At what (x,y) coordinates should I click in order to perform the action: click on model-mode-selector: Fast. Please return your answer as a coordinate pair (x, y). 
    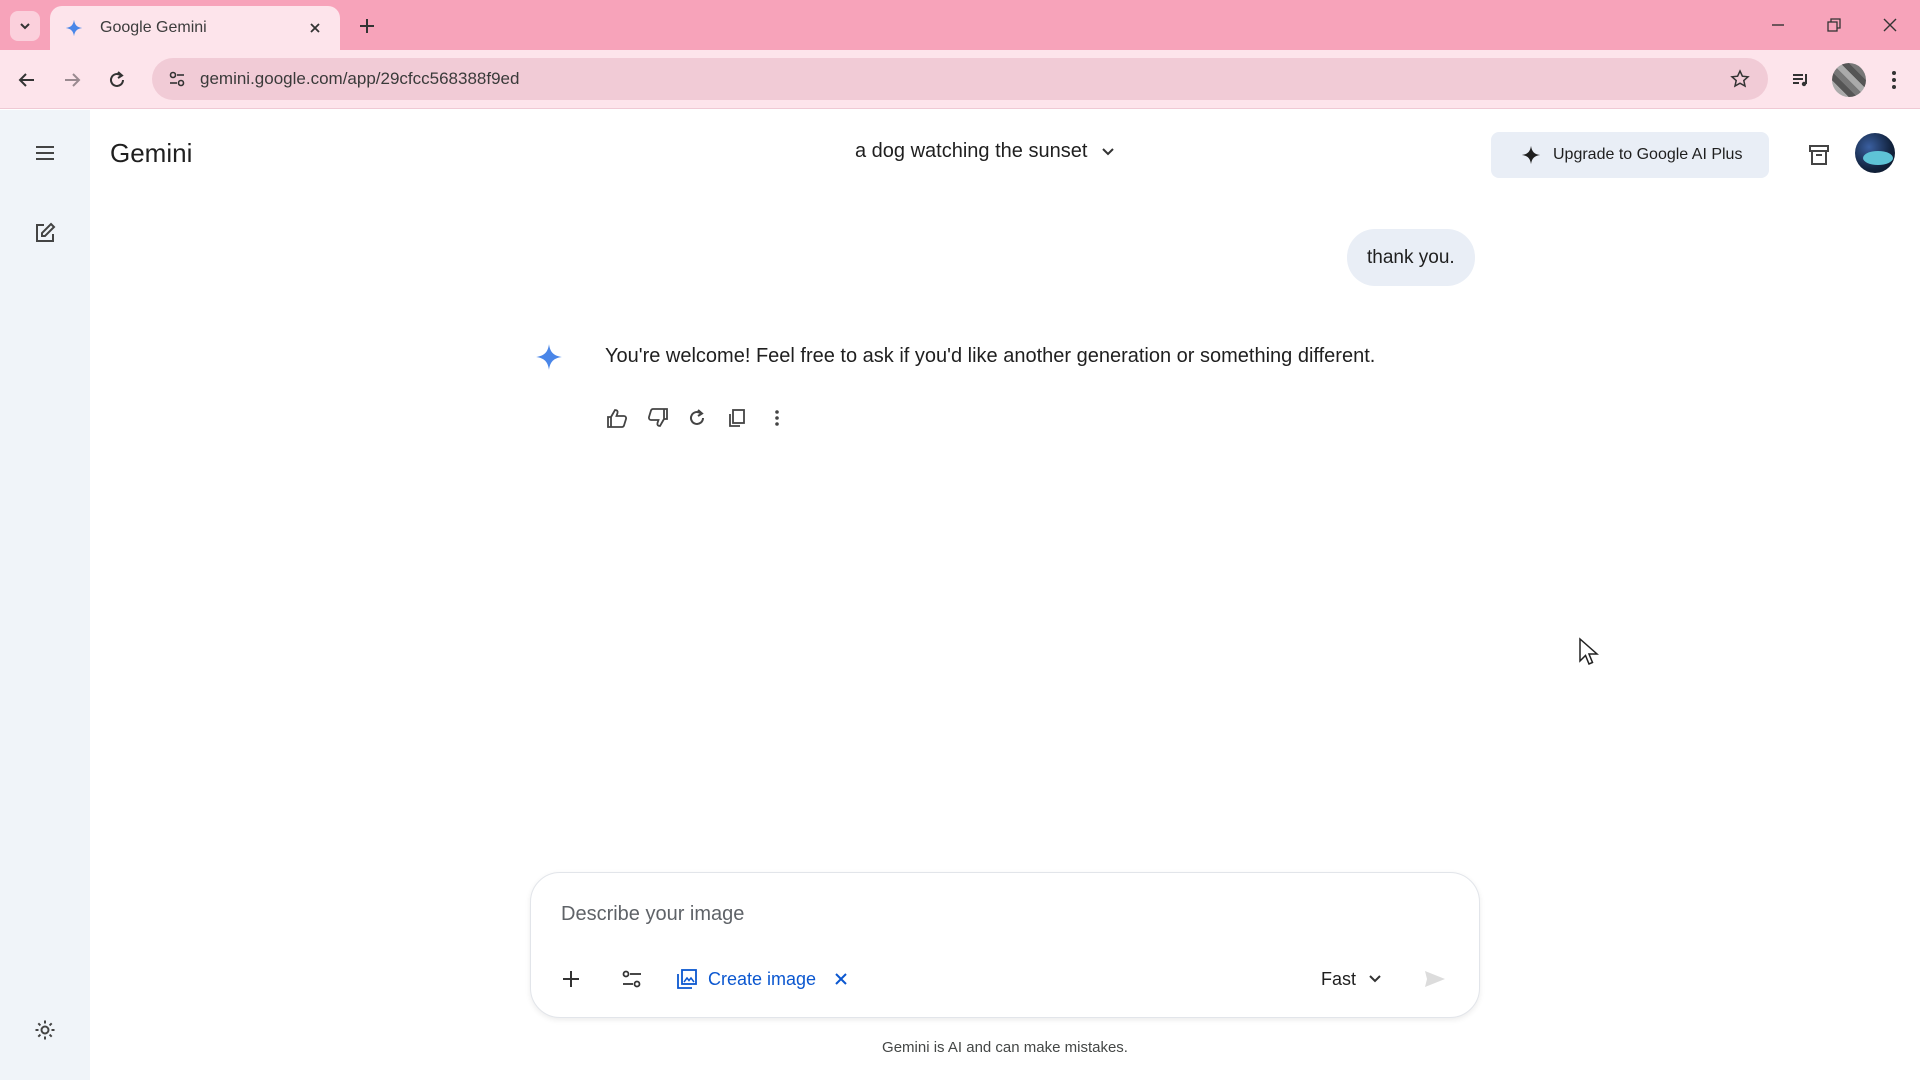
    Looking at the image, I should click on (1351, 979).